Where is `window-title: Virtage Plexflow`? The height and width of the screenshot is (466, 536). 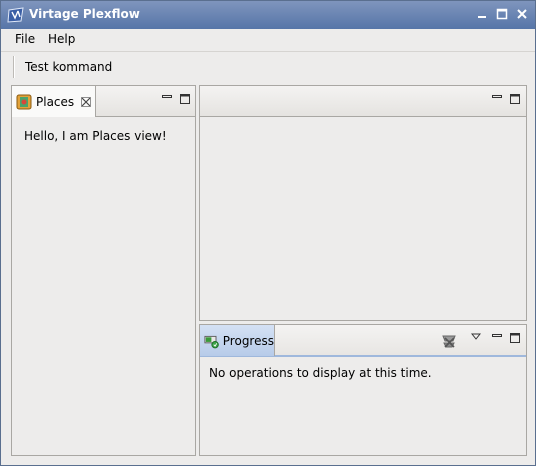 window-title: Virtage Plexflow is located at coordinates (84, 14).